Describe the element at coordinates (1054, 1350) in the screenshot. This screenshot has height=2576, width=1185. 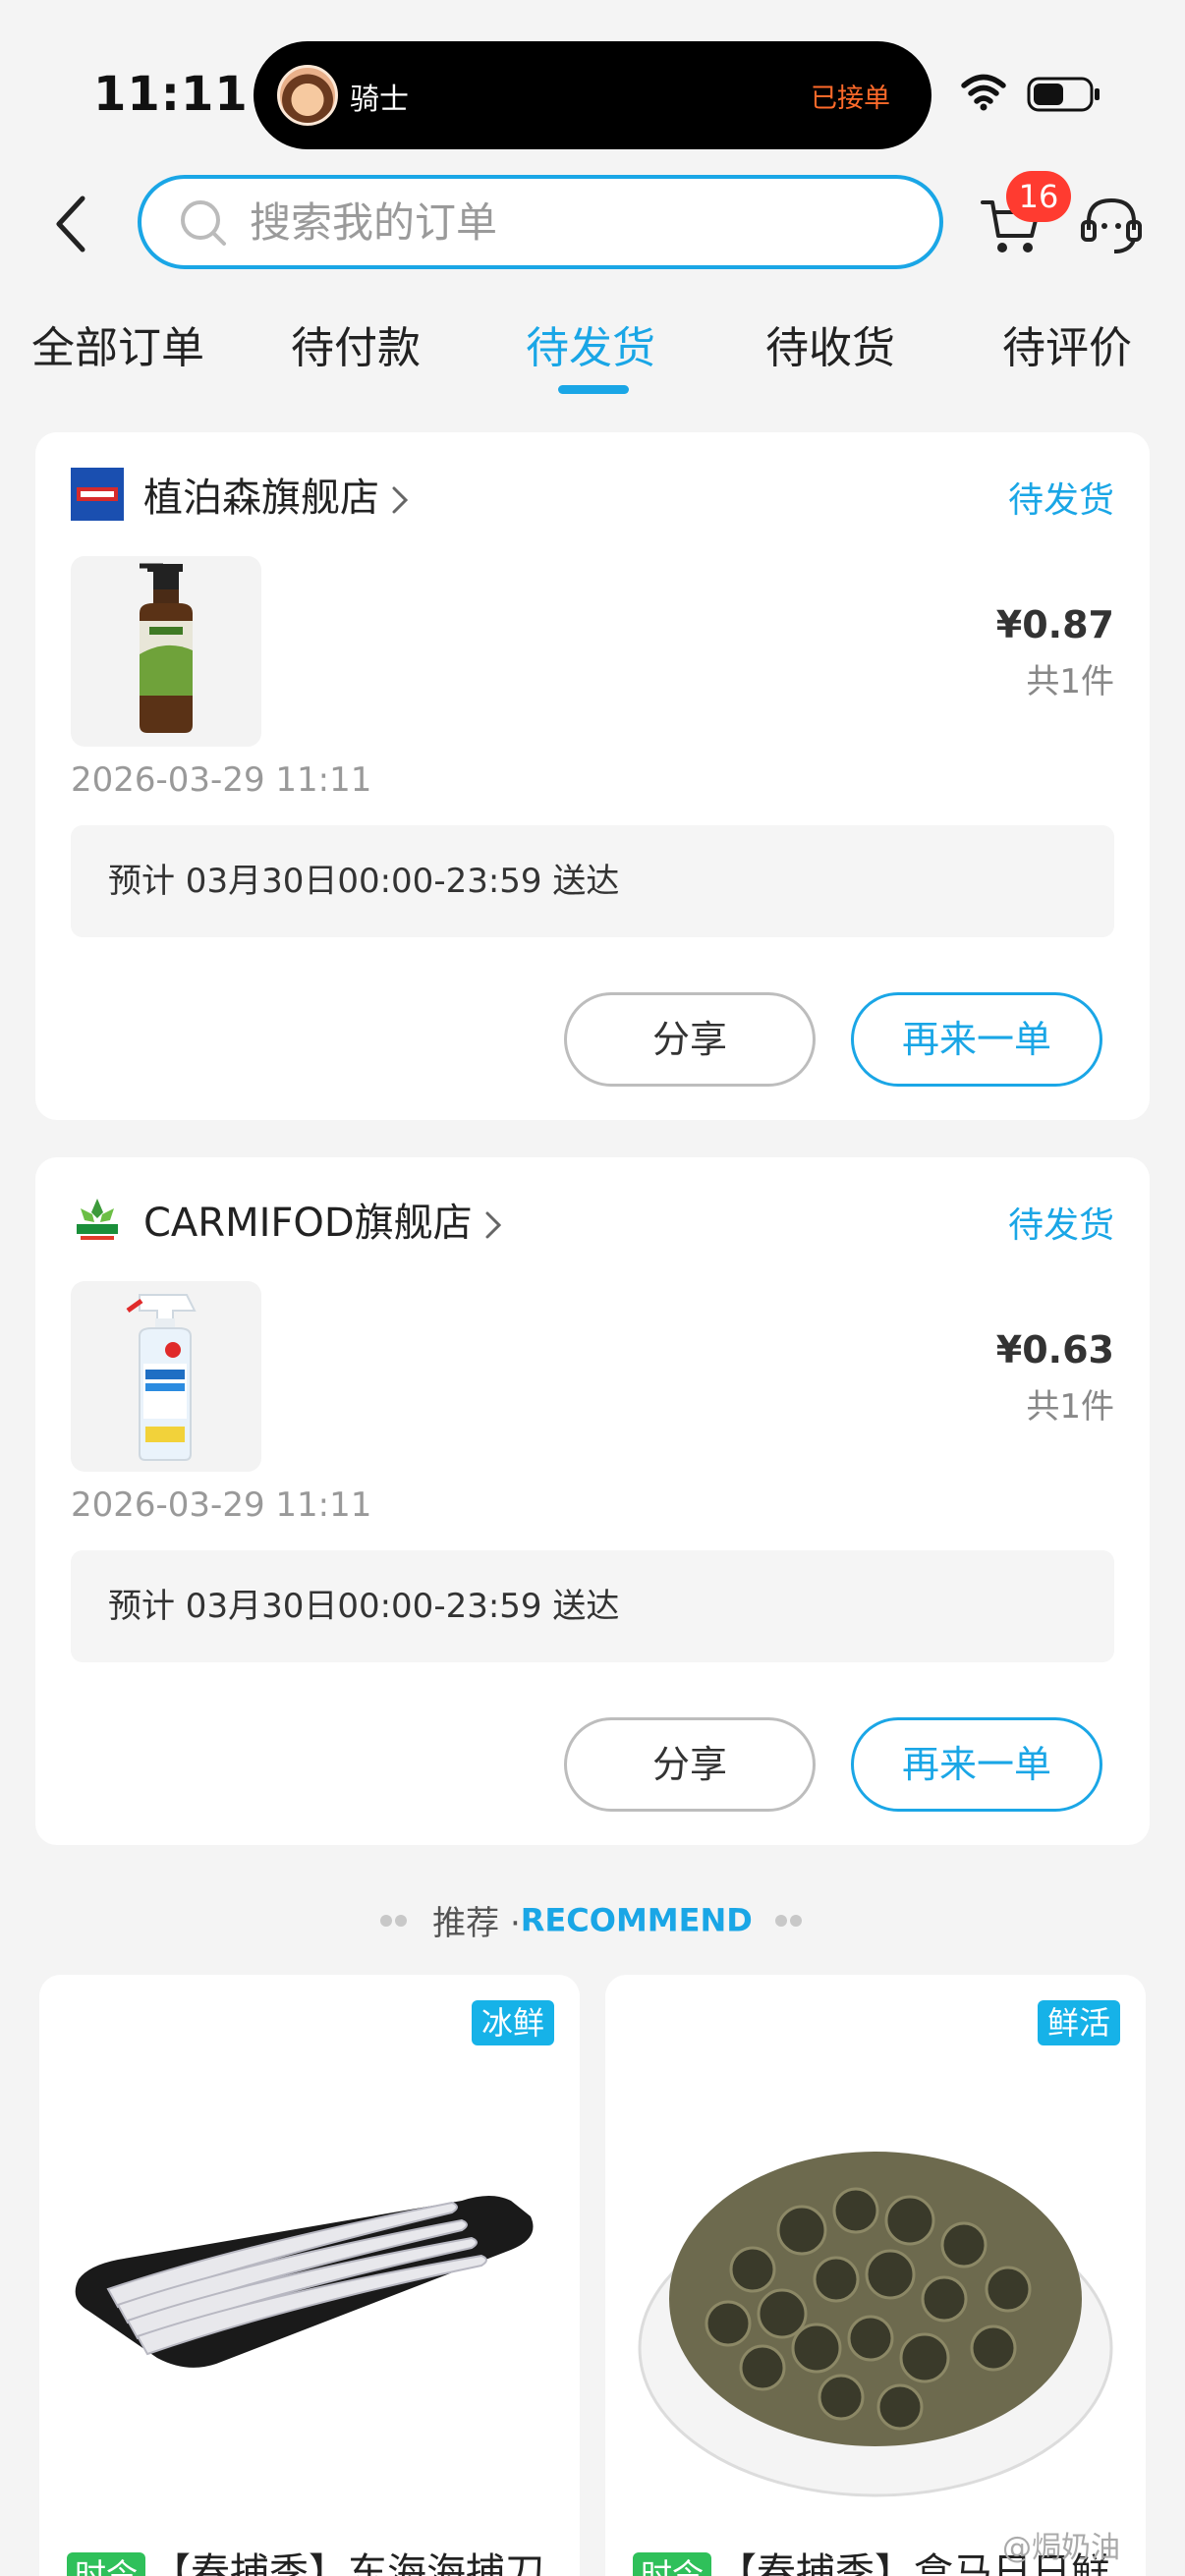
I see `order-price: ¥0.63` at that location.